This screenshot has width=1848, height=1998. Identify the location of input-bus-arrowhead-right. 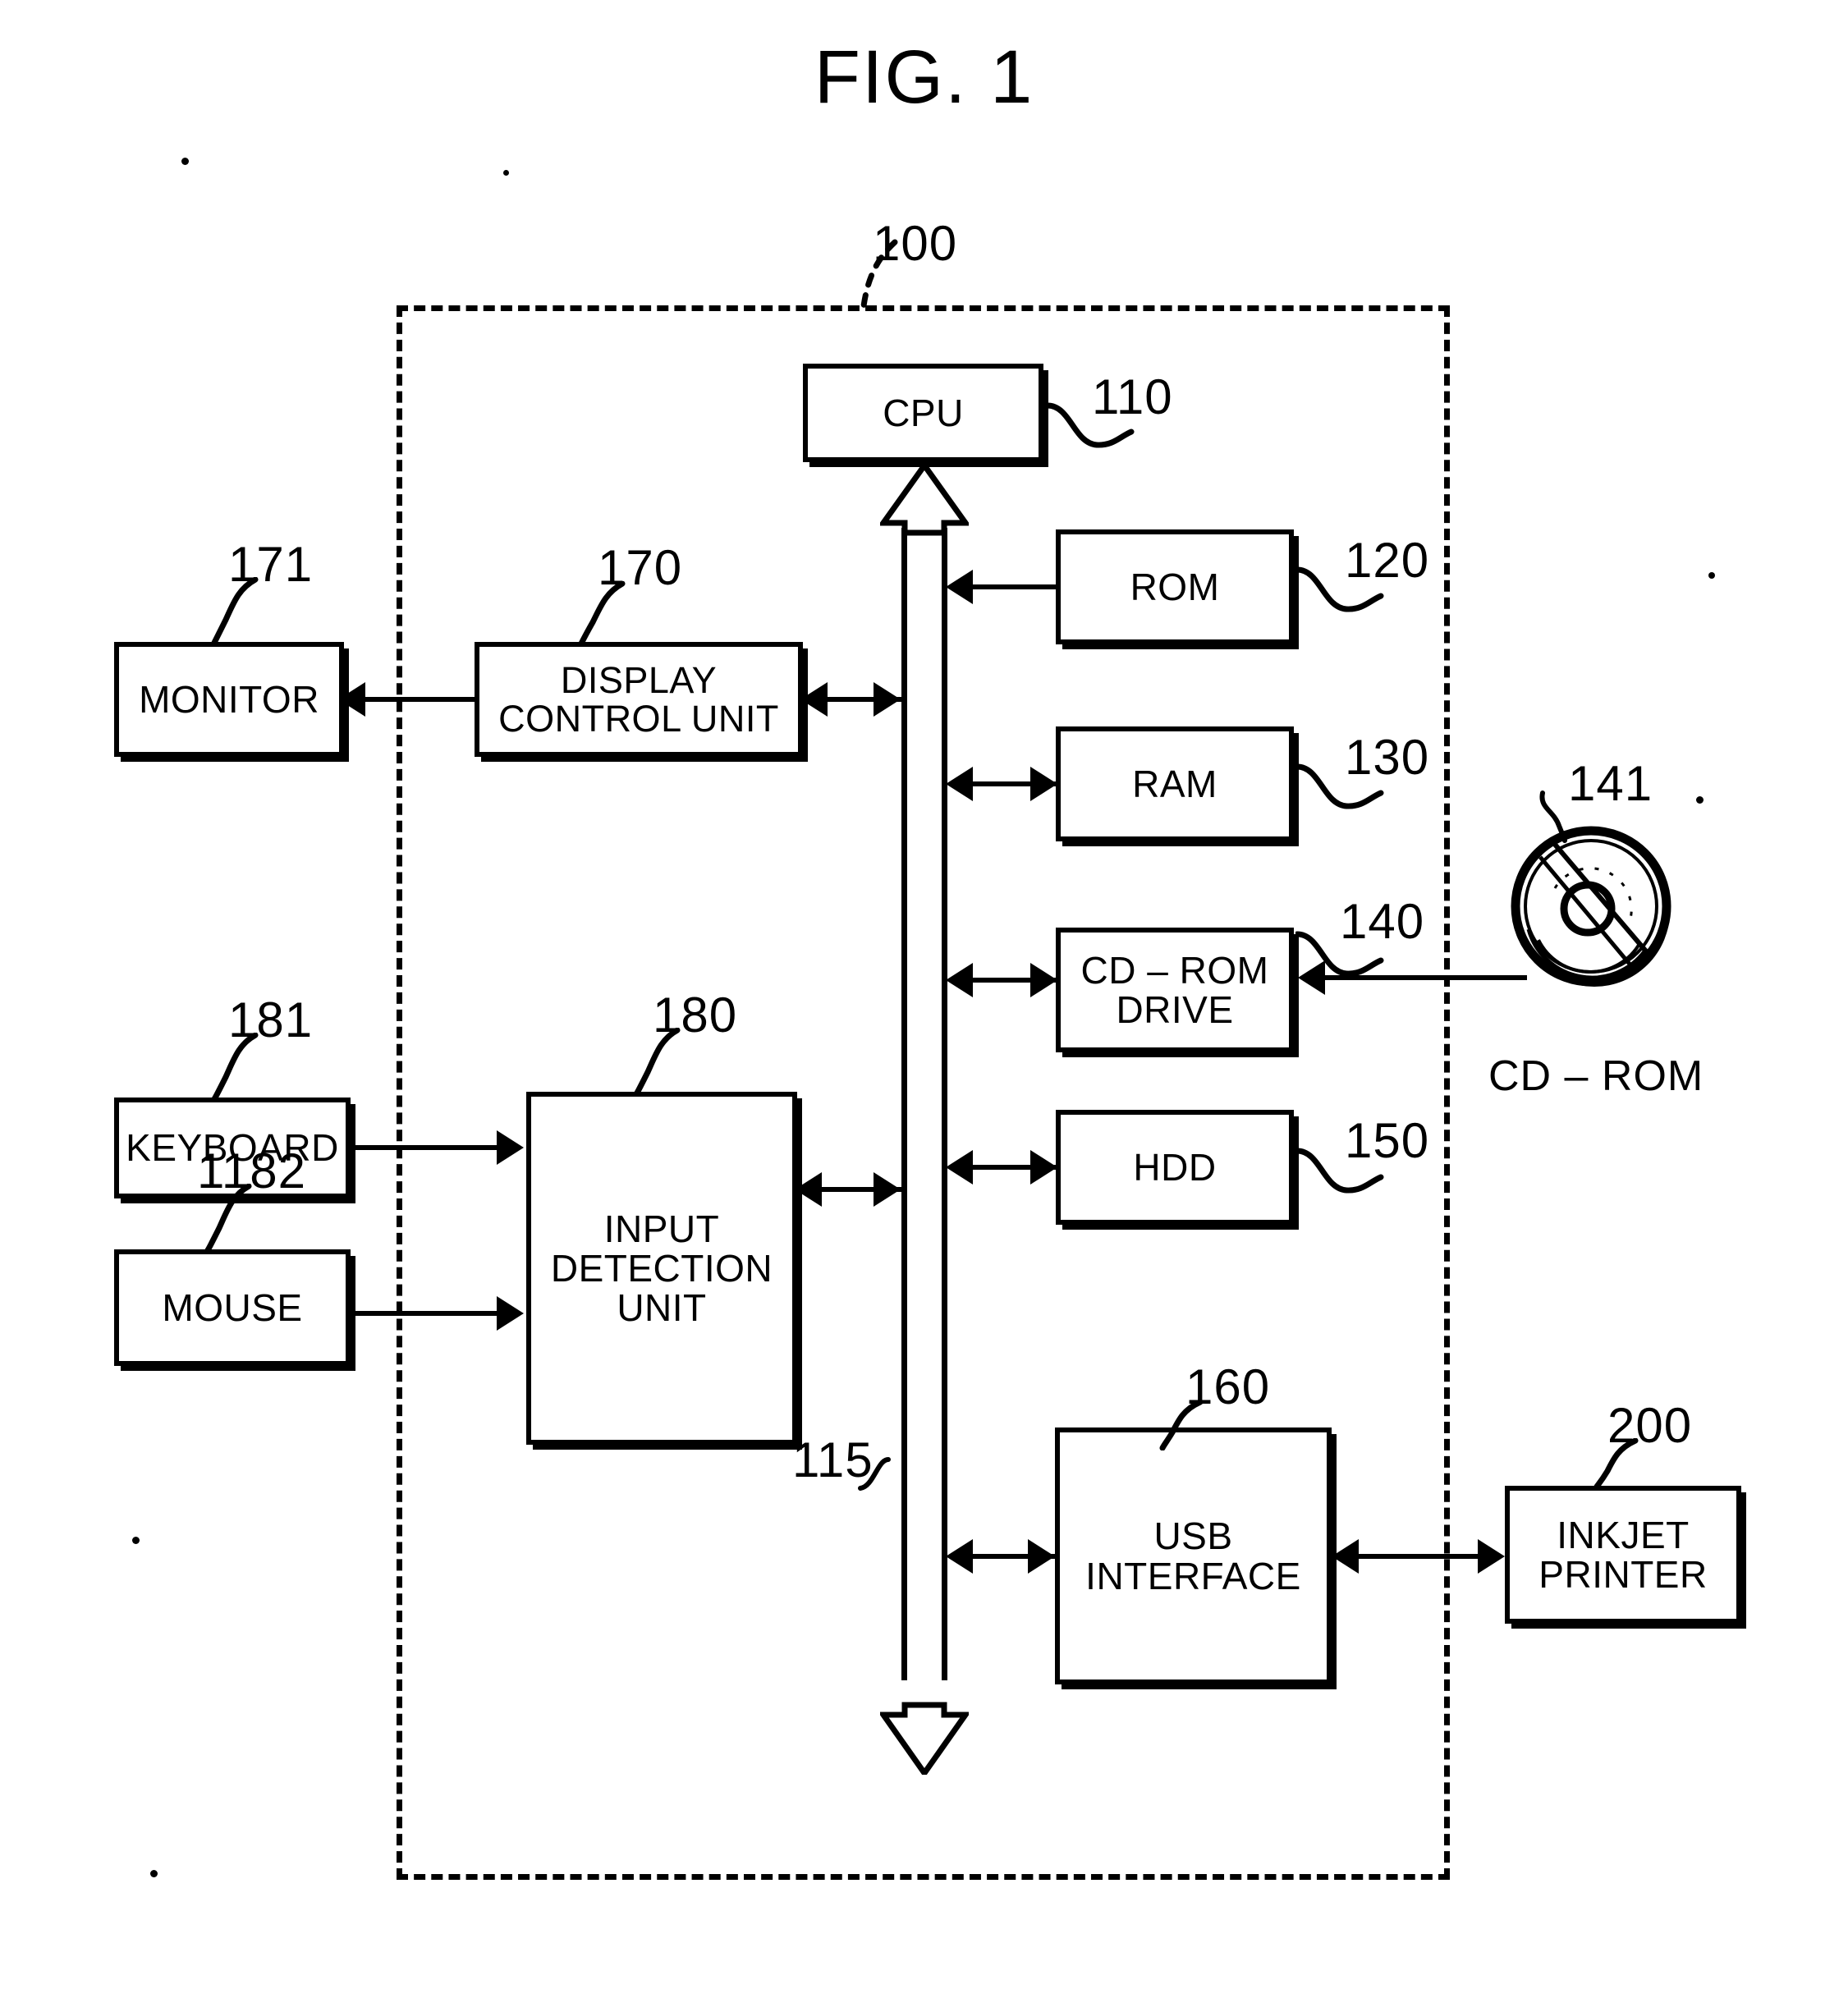
(887, 1189).